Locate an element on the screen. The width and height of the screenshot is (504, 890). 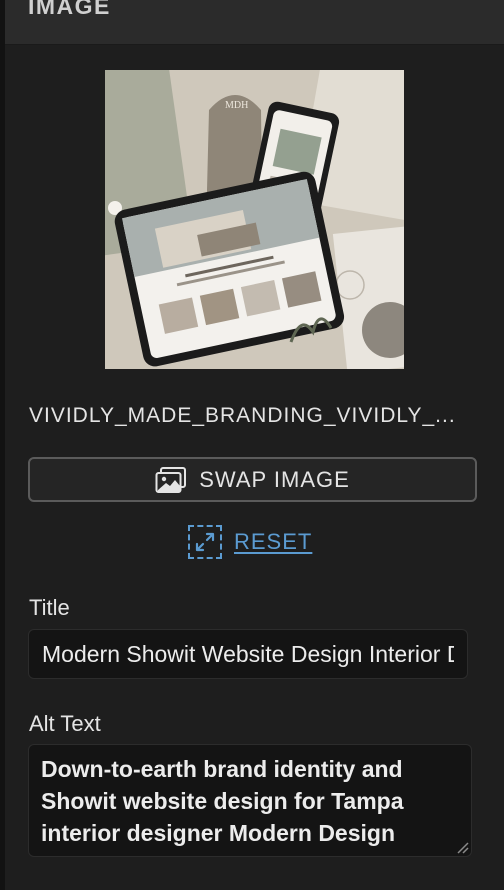
swap-image-button: SWAP IMAGE is located at coordinates (252, 479).